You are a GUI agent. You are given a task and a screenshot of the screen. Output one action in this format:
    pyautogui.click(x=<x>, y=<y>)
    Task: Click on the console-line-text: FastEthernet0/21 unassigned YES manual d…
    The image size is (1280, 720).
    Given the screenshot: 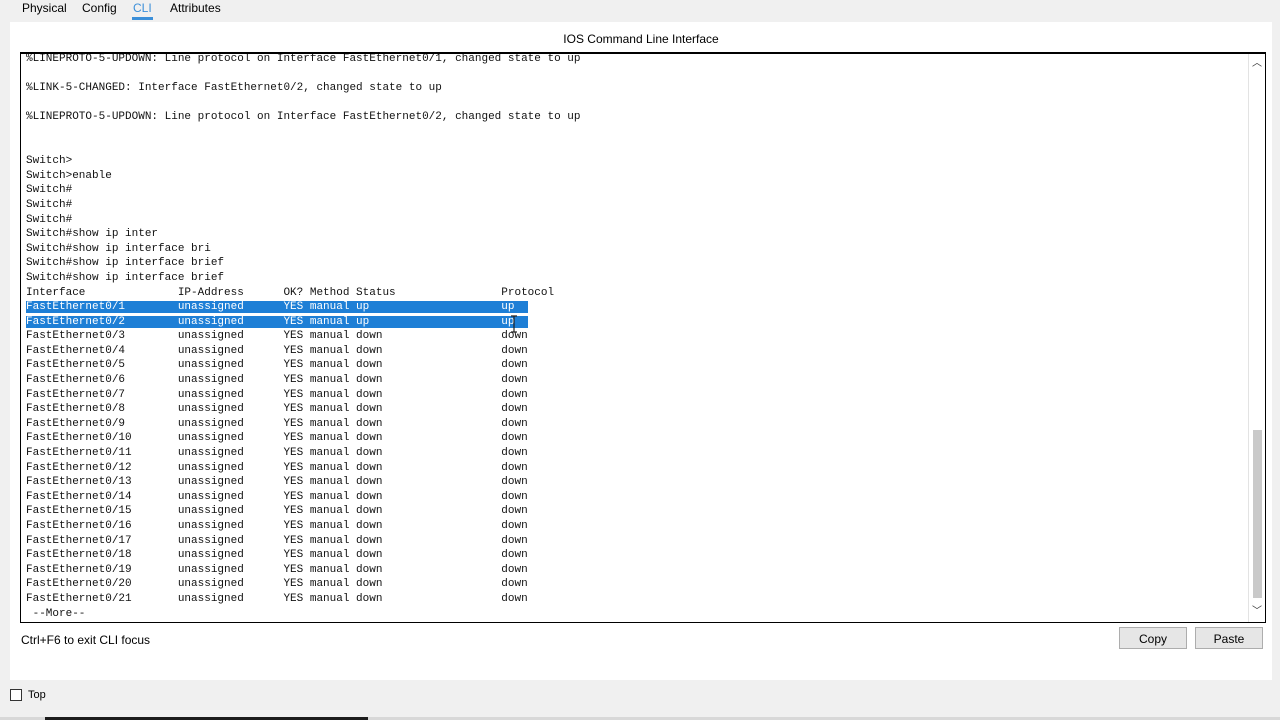 What is the action you would take?
    pyautogui.click(x=277, y=598)
    